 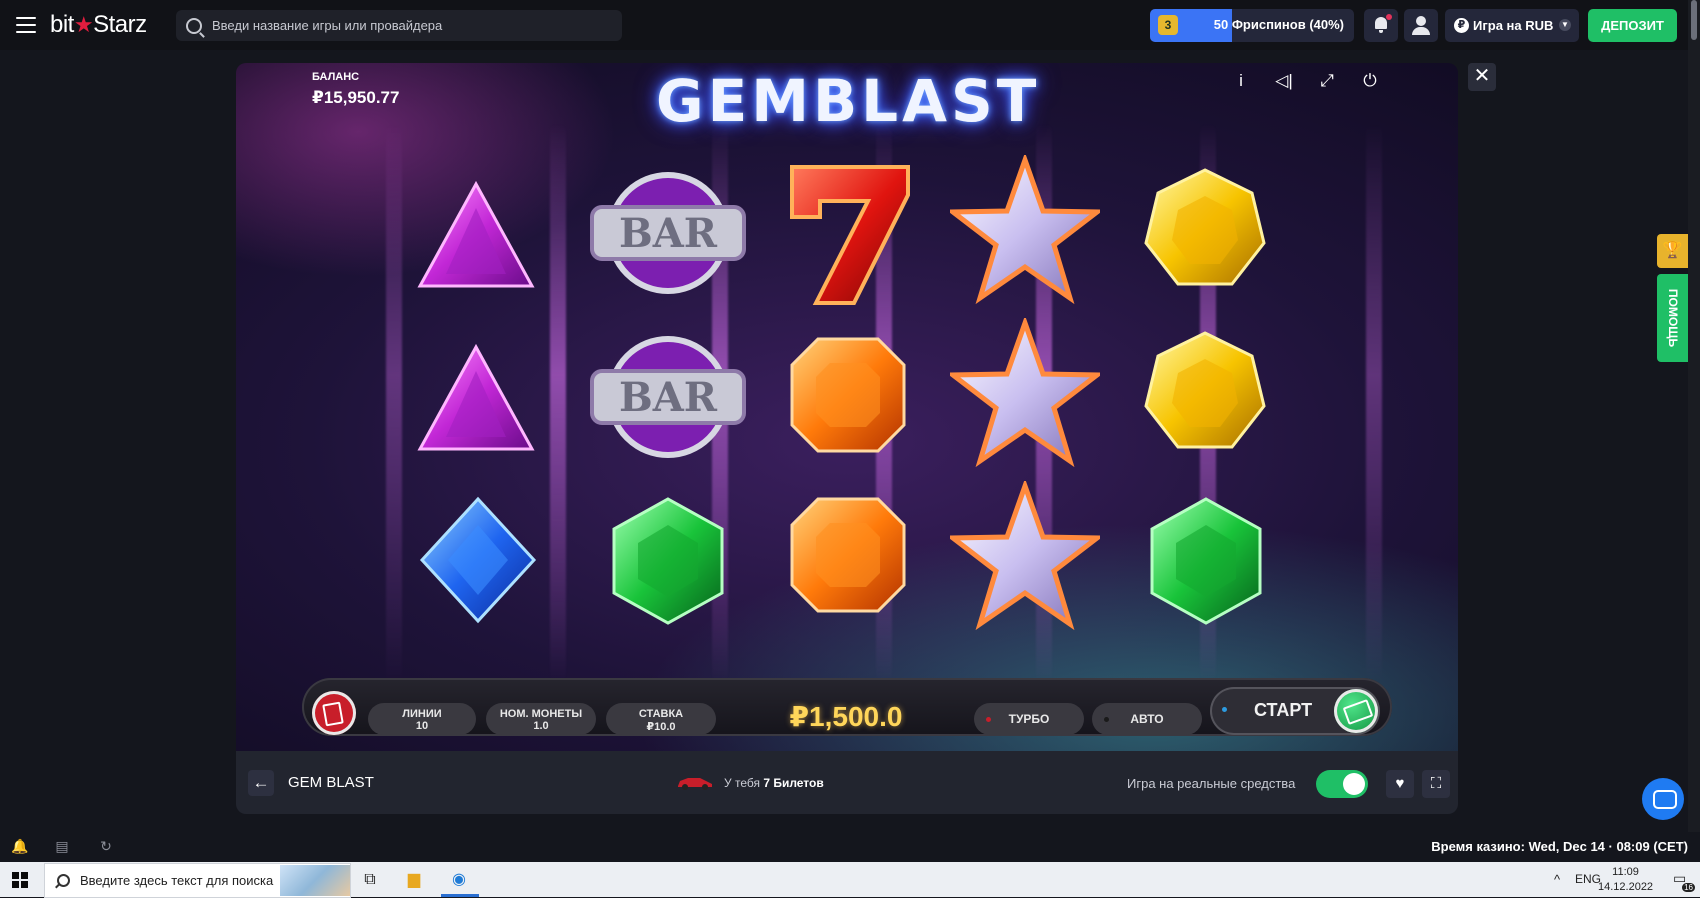 I want to click on page-scrollbar, so click(x=1694, y=431).